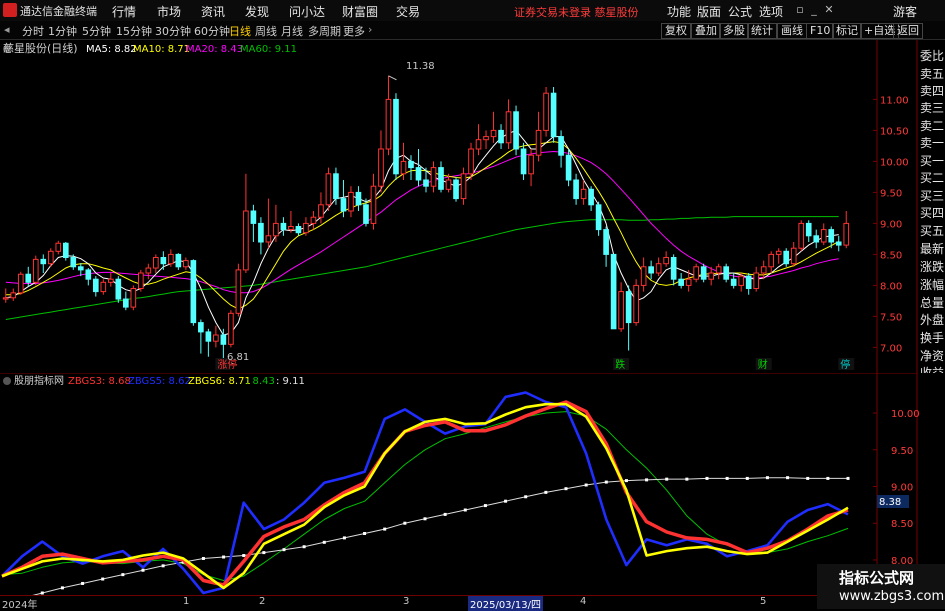 This screenshot has width=945, height=611. What do you see at coordinates (40, 48) in the screenshot?
I see `main-legend-title: 慈星股份(日线)` at bounding box center [40, 48].